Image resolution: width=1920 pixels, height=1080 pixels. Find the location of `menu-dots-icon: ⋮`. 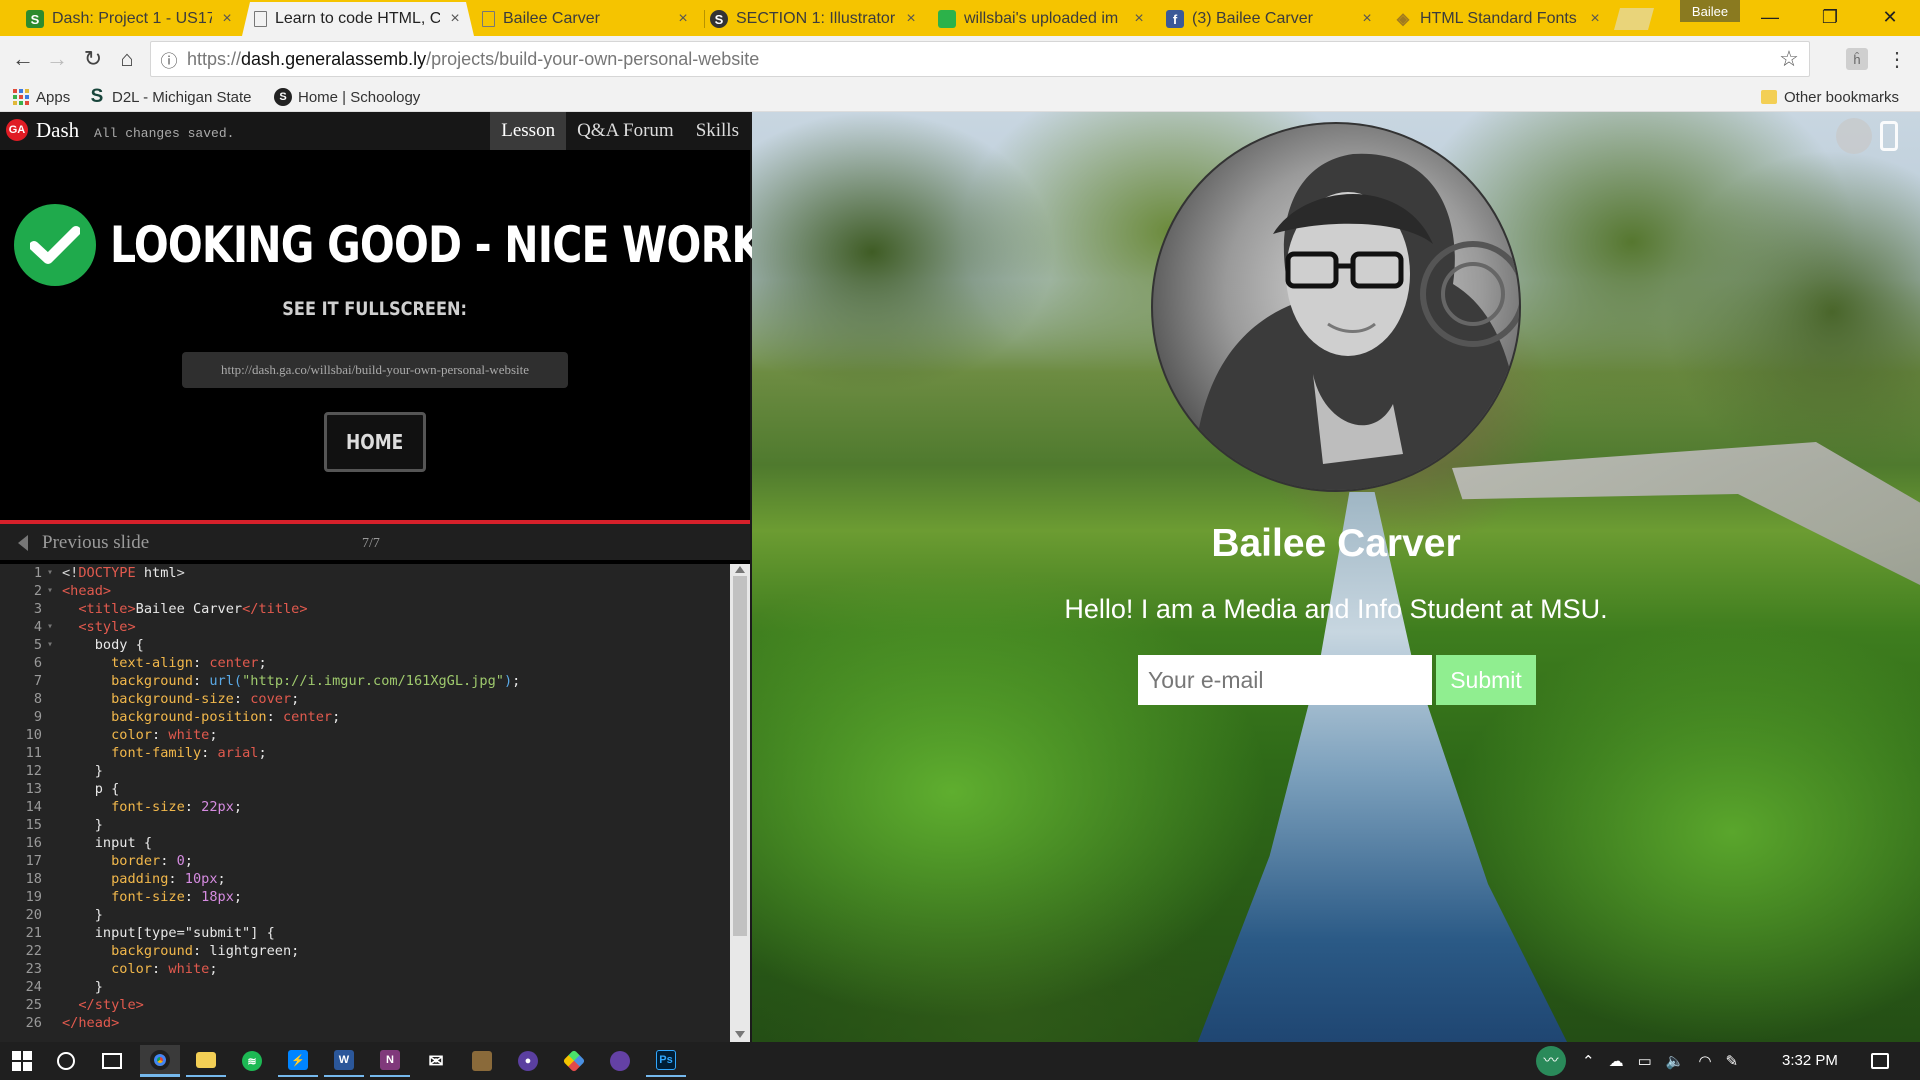

menu-dots-icon: ⋮ is located at coordinates (1897, 59).